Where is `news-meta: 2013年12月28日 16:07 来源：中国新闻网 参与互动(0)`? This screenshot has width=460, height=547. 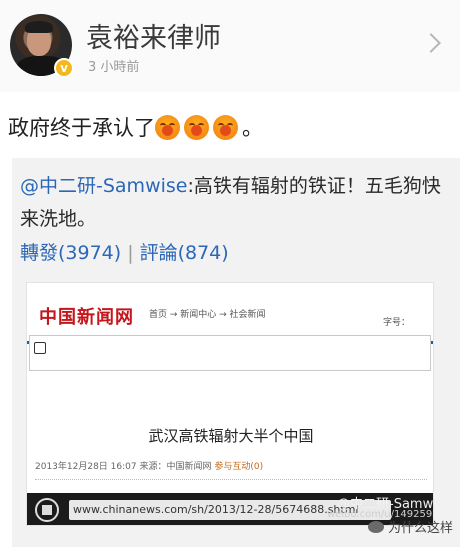 news-meta: 2013年12月28日 16:07 来源：中国新闻网 参与互动(0) is located at coordinates (149, 465).